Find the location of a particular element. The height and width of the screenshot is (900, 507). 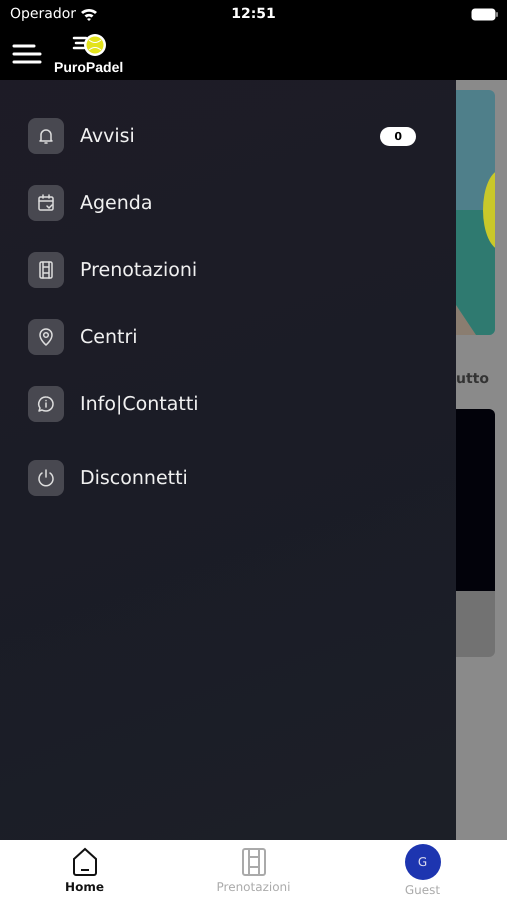

avatar: G is located at coordinates (422, 862).